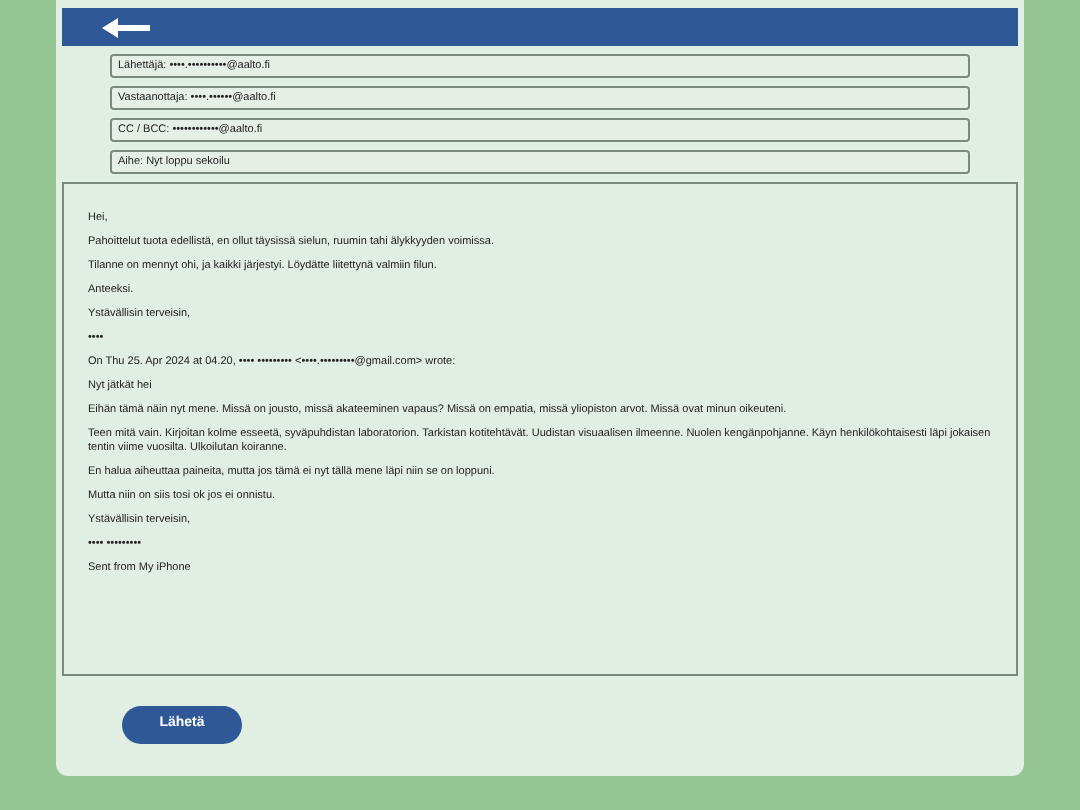 This screenshot has height=810, width=1080. I want to click on back-arrow-icon, so click(126, 27).